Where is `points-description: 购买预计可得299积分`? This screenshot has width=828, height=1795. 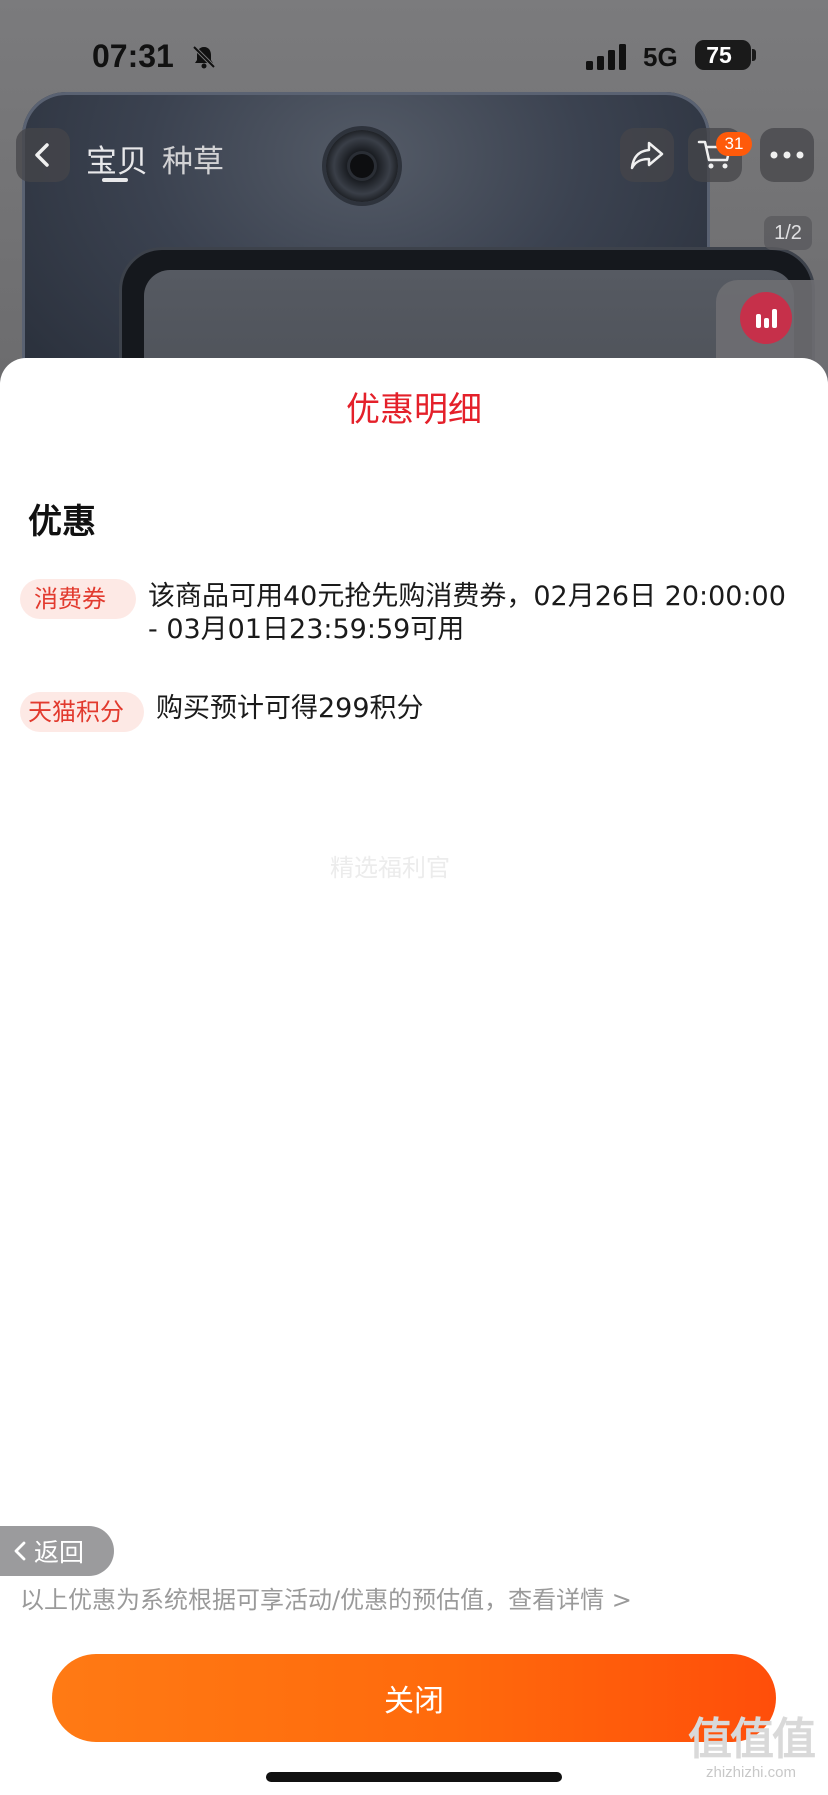
points-description: 购买预计可得299积分 is located at coordinates (290, 708).